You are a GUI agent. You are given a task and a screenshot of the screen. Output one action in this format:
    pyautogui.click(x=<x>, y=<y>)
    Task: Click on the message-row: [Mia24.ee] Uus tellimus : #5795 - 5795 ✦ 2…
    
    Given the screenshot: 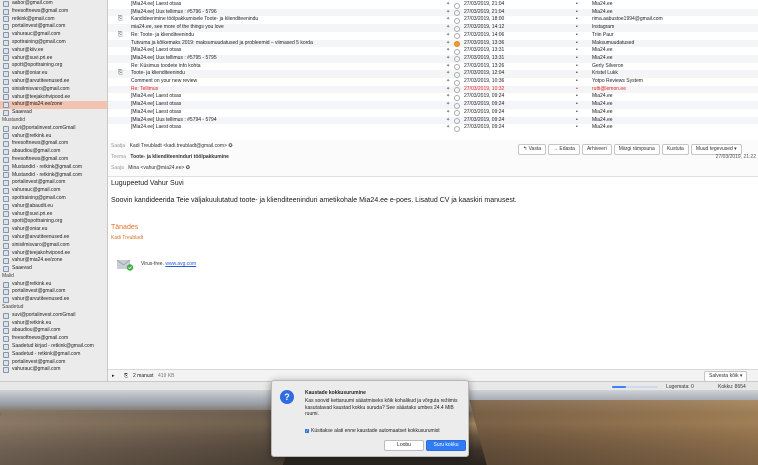 What is the action you would take?
    pyautogui.click(x=433, y=58)
    